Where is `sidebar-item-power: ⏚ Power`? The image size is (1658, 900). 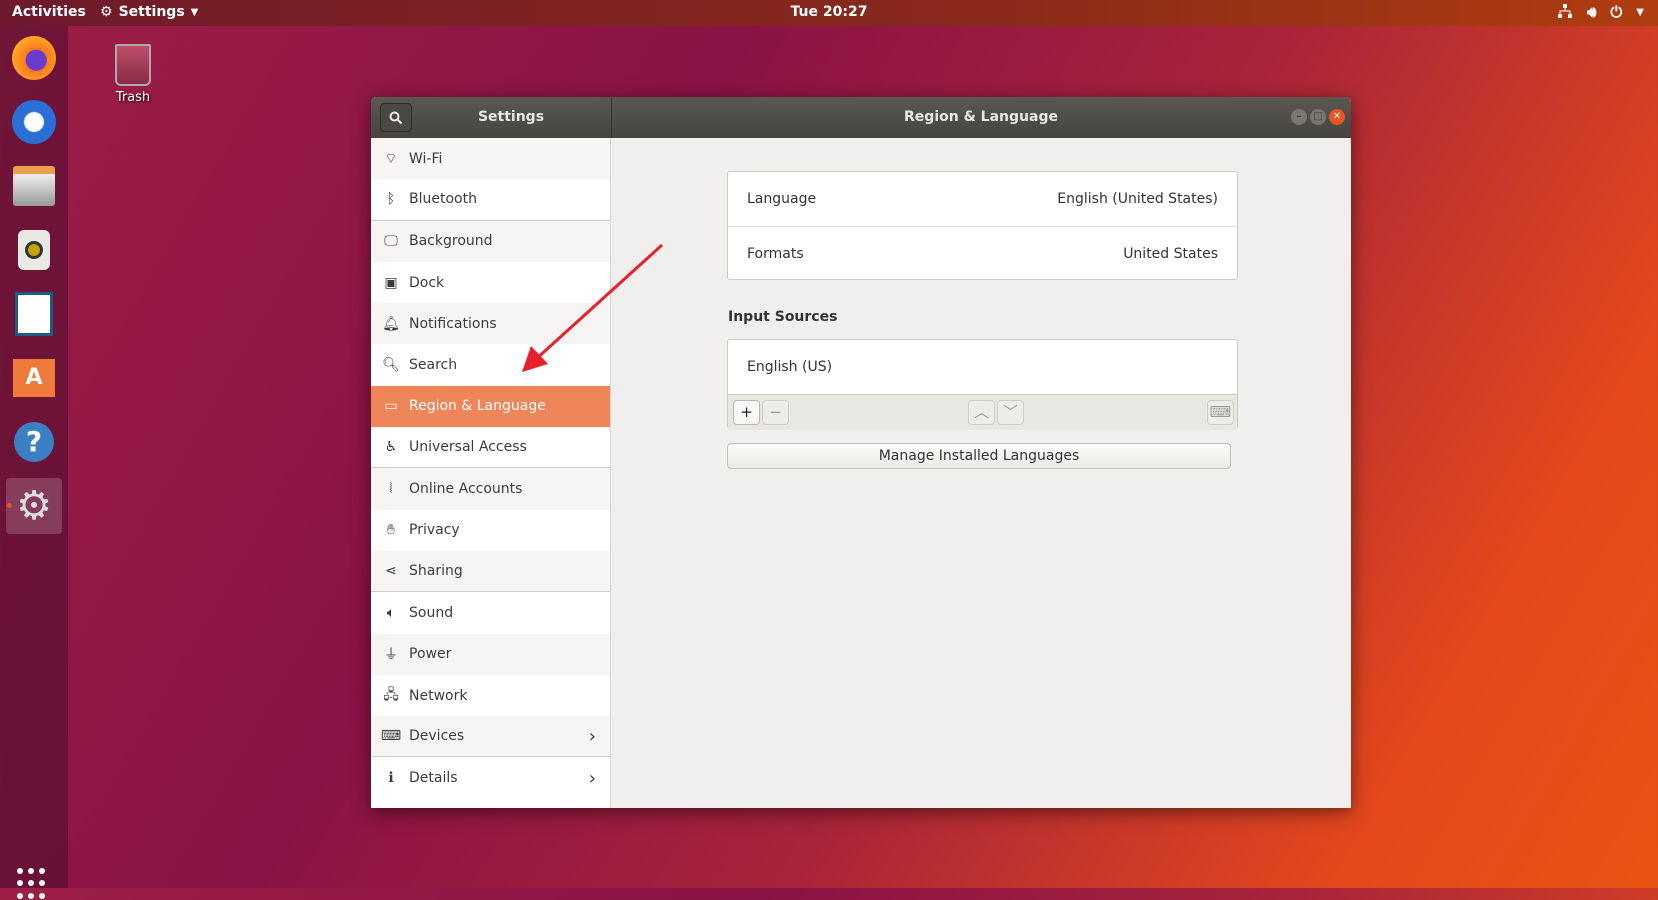
sidebar-item-power: ⏚ Power is located at coordinates (490, 654).